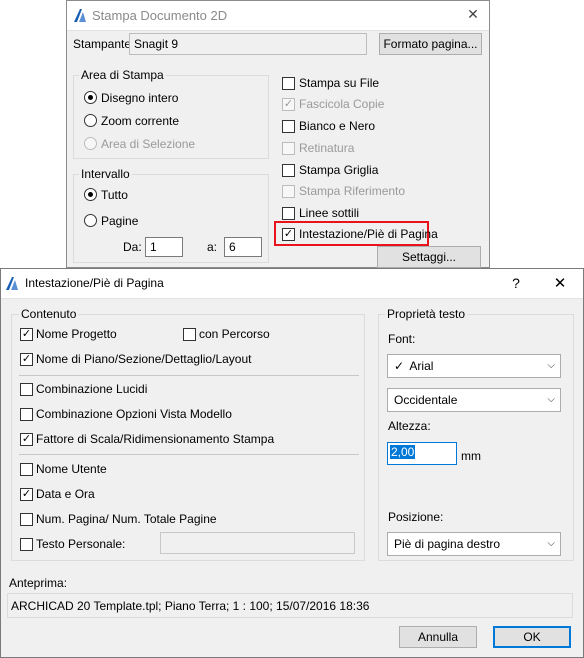 The height and width of the screenshot is (658, 584). Describe the element at coordinates (26, 469) in the screenshot. I see `checkbox-nome-utente` at that location.